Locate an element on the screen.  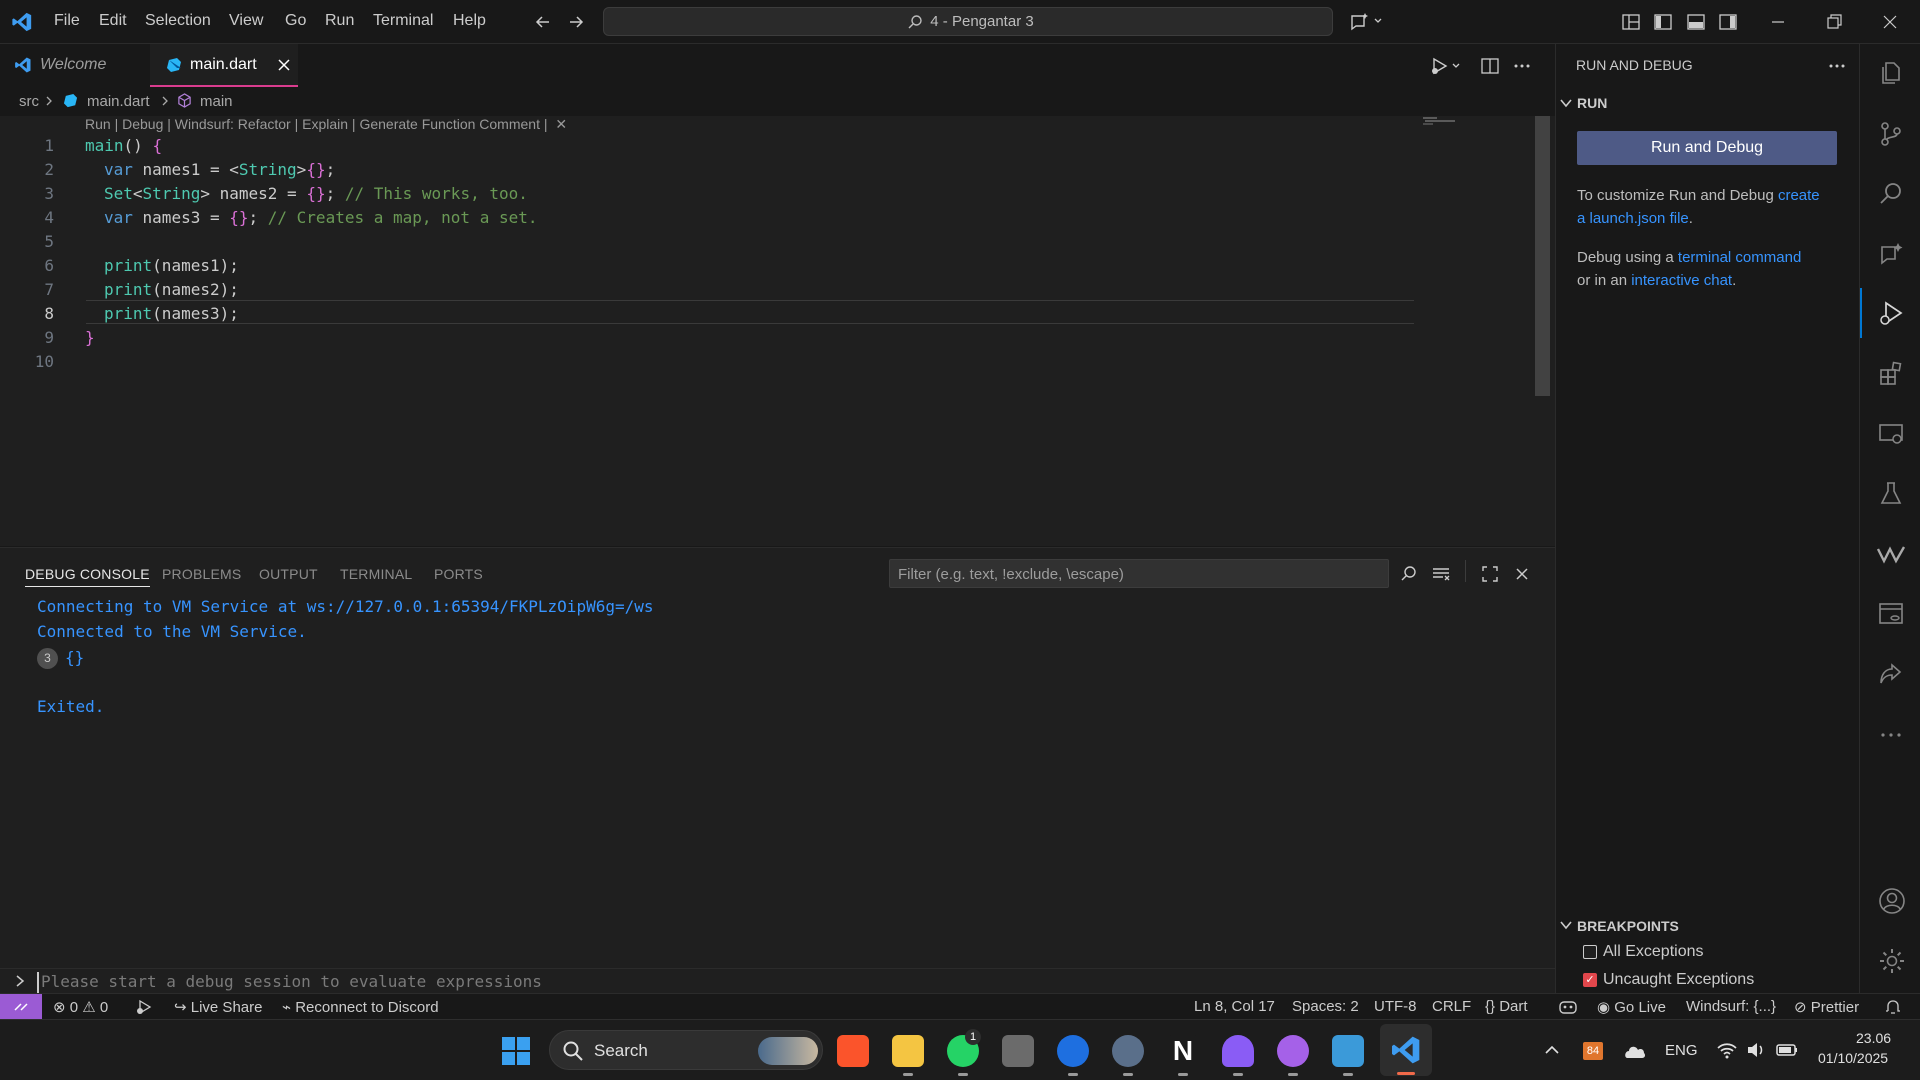
wifi-icon is located at coordinates (1727, 1050).